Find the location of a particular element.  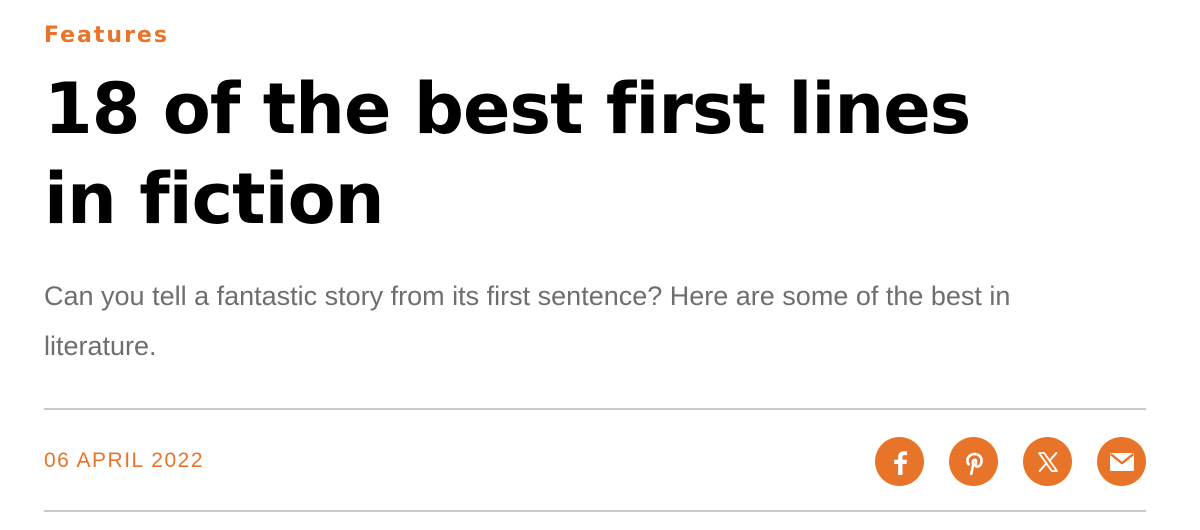

category-link: Features is located at coordinates (106, 36).